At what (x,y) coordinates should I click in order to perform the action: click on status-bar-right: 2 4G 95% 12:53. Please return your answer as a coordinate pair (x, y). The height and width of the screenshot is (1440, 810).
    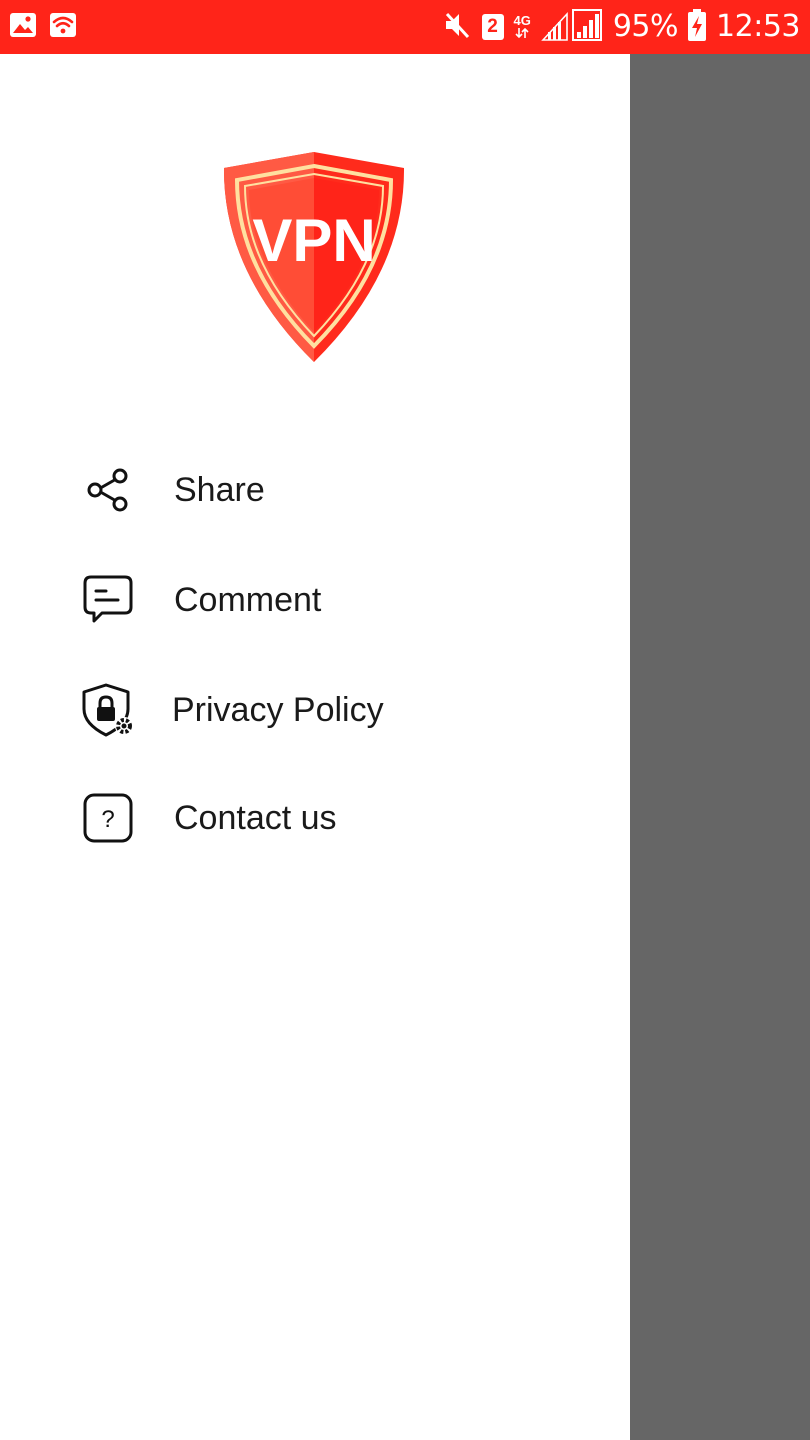
    Looking at the image, I should click on (616, 27).